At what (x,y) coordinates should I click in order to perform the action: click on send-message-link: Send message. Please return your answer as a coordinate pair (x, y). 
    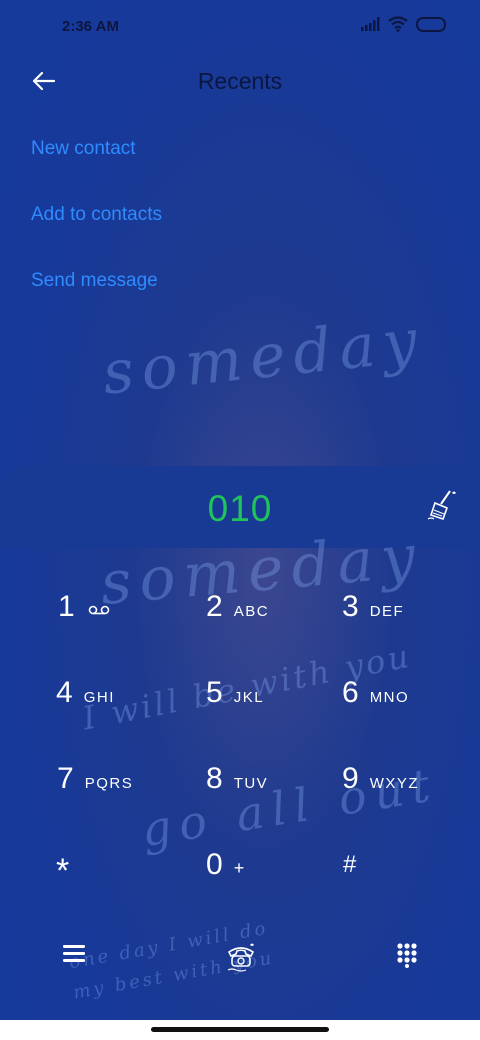
    Looking at the image, I should click on (94, 281).